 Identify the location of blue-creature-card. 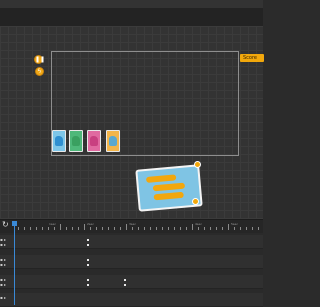
(59, 141).